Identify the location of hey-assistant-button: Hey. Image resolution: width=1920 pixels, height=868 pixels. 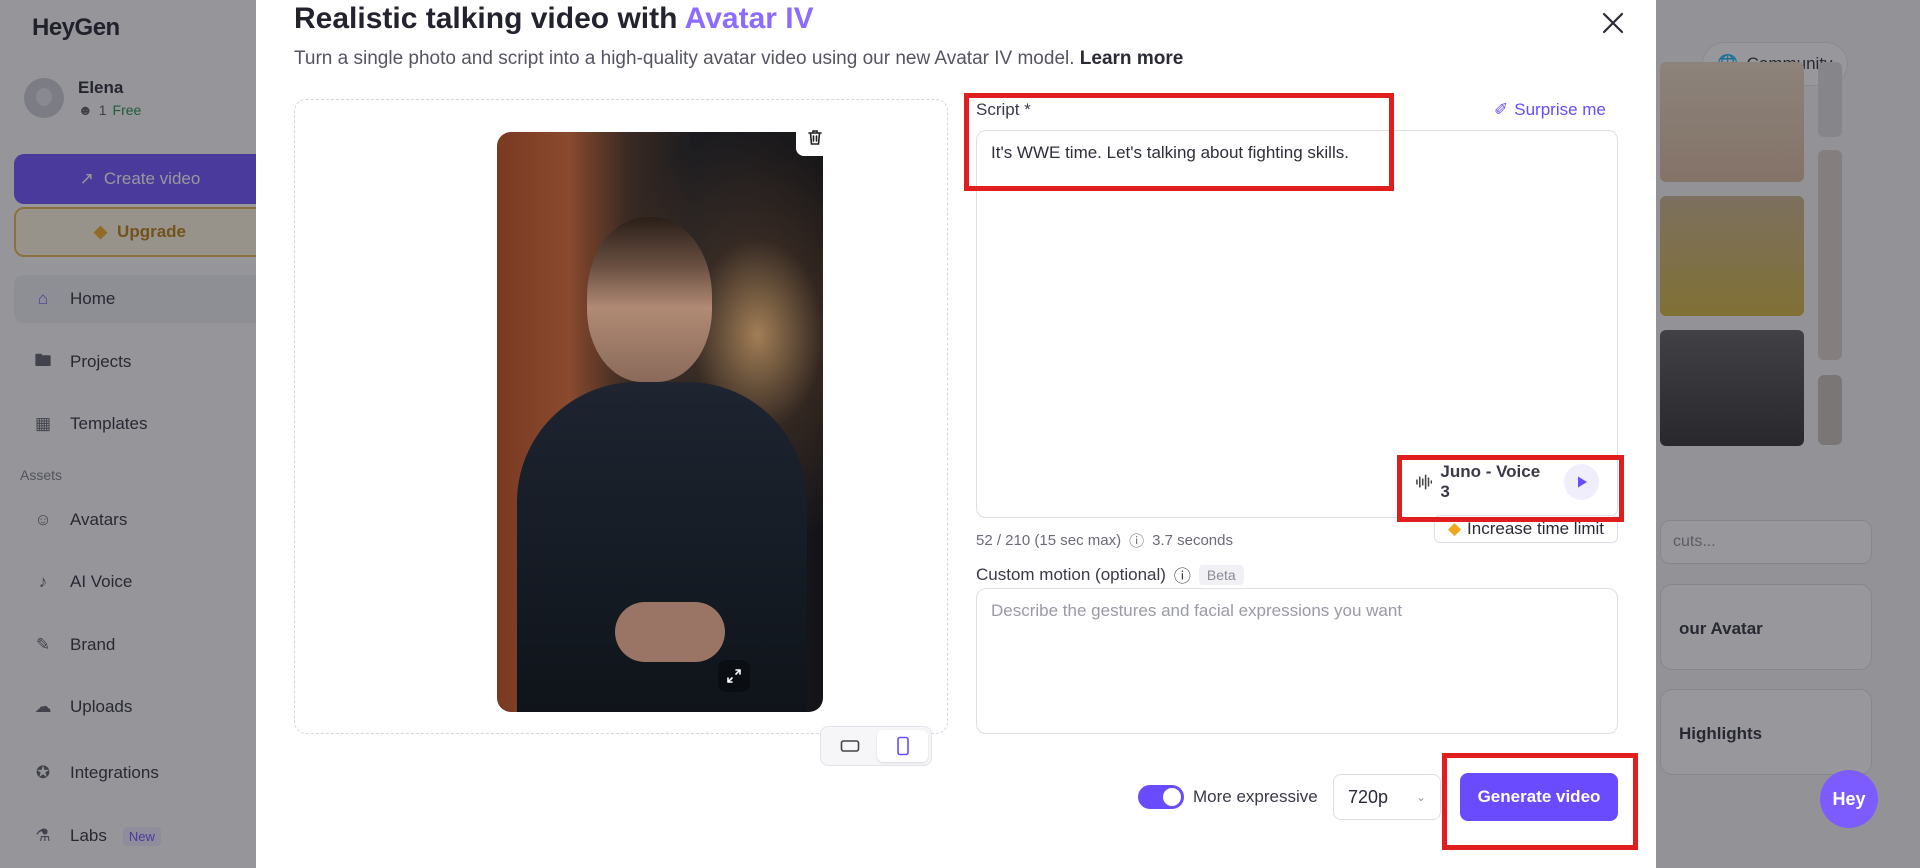
(1849, 799).